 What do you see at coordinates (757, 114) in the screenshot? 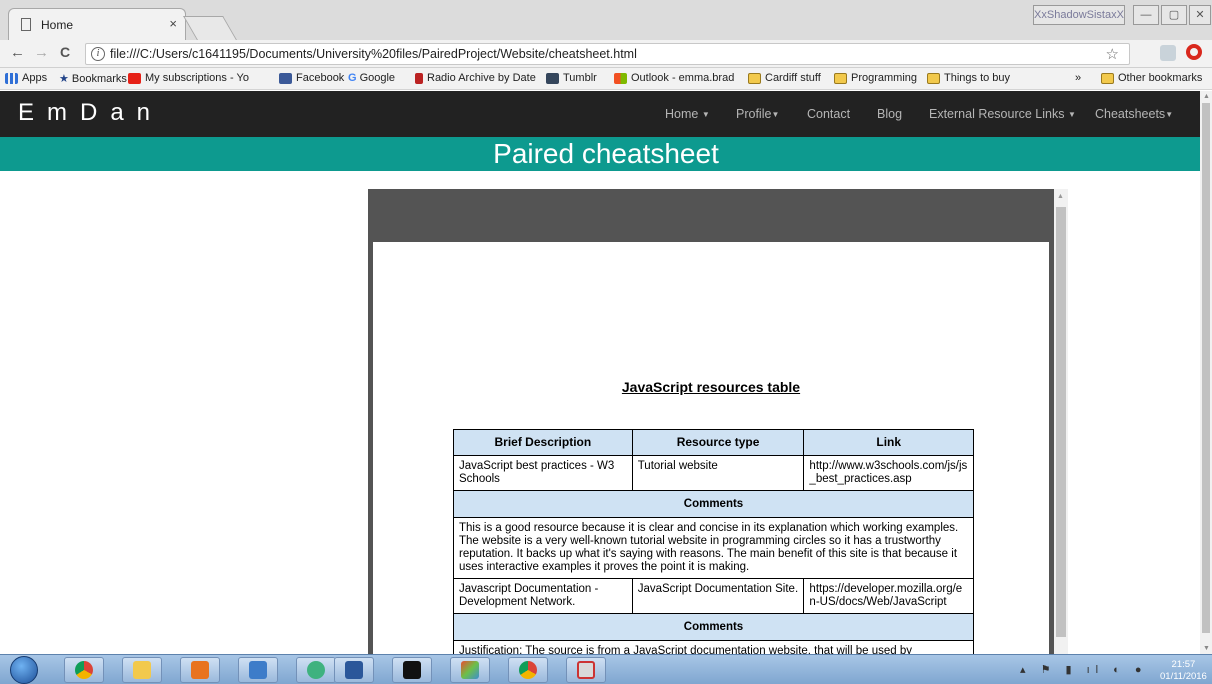
I see `nav-profile: Profile▼` at bounding box center [757, 114].